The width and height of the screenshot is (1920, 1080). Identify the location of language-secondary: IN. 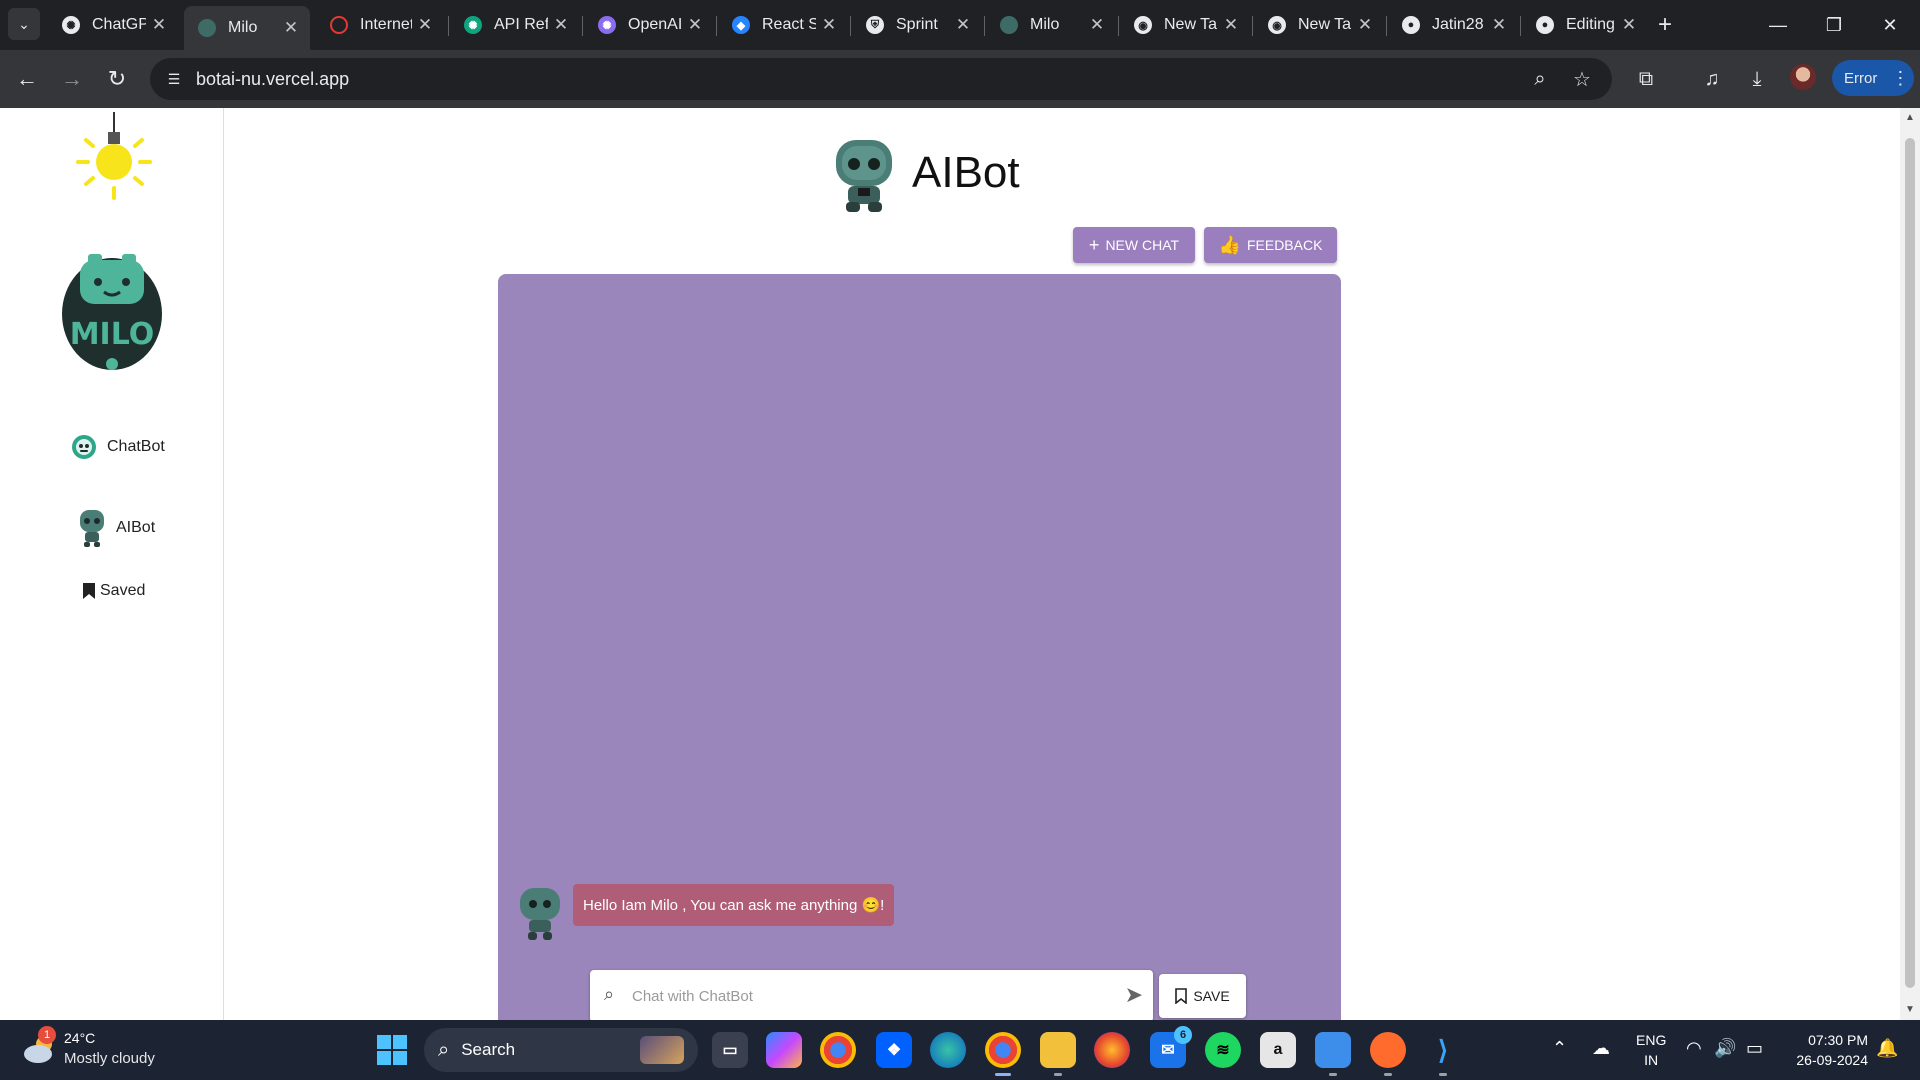
(1651, 1060).